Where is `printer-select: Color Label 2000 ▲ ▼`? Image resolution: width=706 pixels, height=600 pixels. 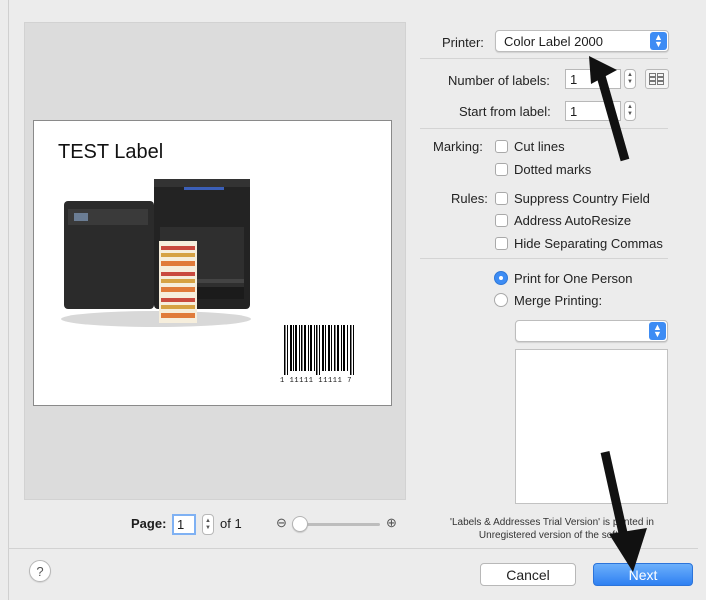
printer-select: Color Label 2000 ▲ ▼ is located at coordinates (582, 41).